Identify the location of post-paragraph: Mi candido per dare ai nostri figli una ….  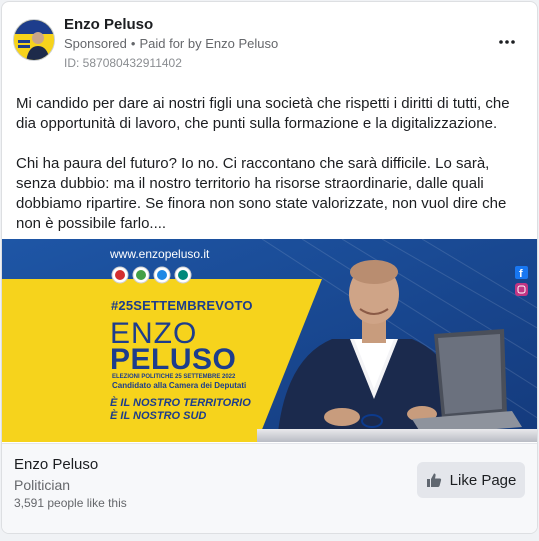
(263, 113).